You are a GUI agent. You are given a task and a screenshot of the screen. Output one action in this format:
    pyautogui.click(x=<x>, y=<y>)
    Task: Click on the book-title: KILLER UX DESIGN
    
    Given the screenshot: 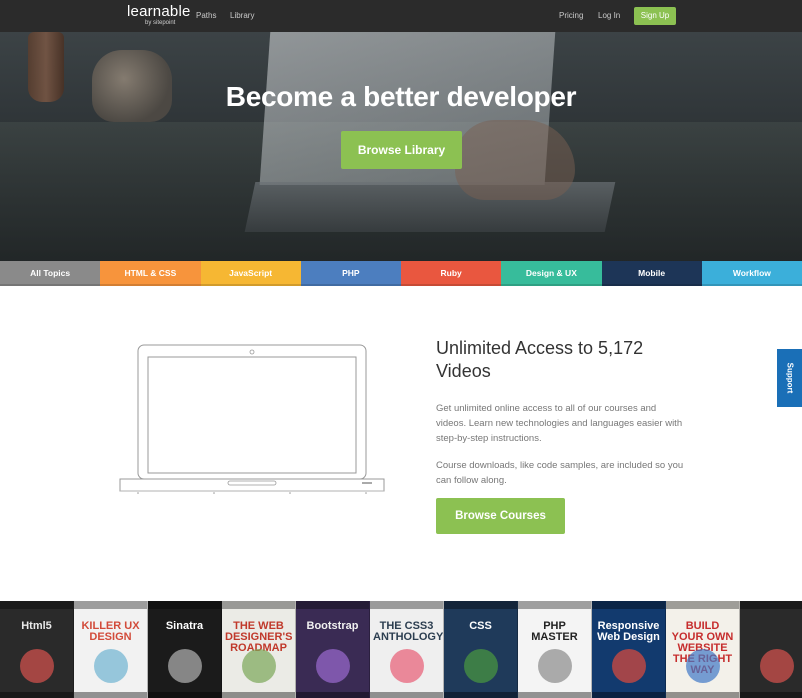 What is the action you would take?
    pyautogui.click(x=110, y=631)
    